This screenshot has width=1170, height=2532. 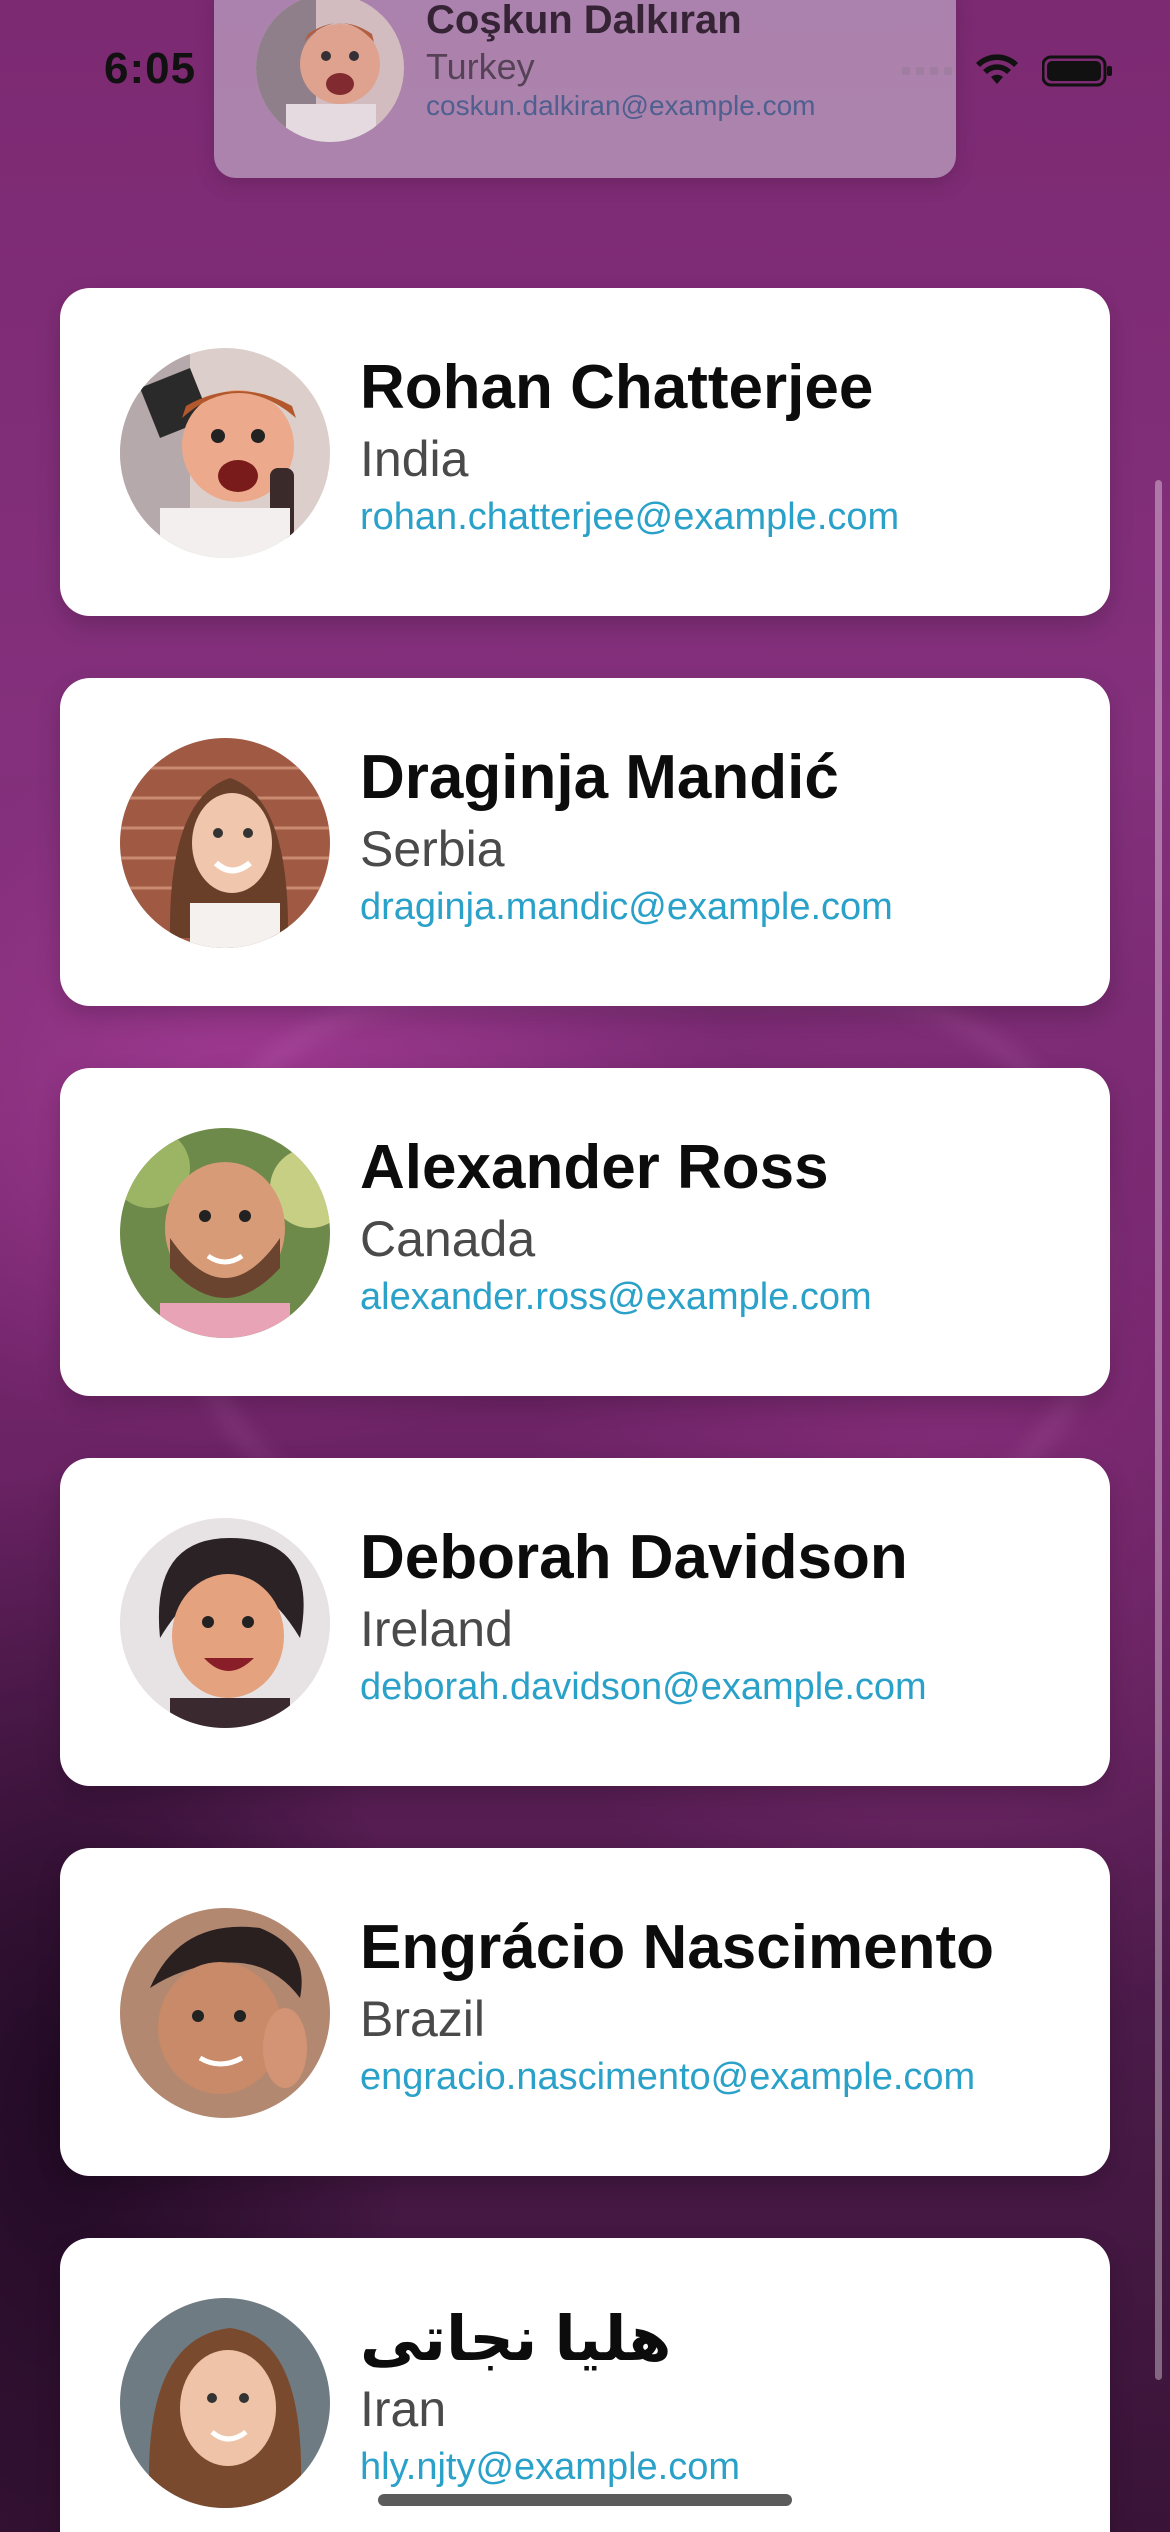 I want to click on contact-email: hly.njty@example.com, so click(x=550, y=2467).